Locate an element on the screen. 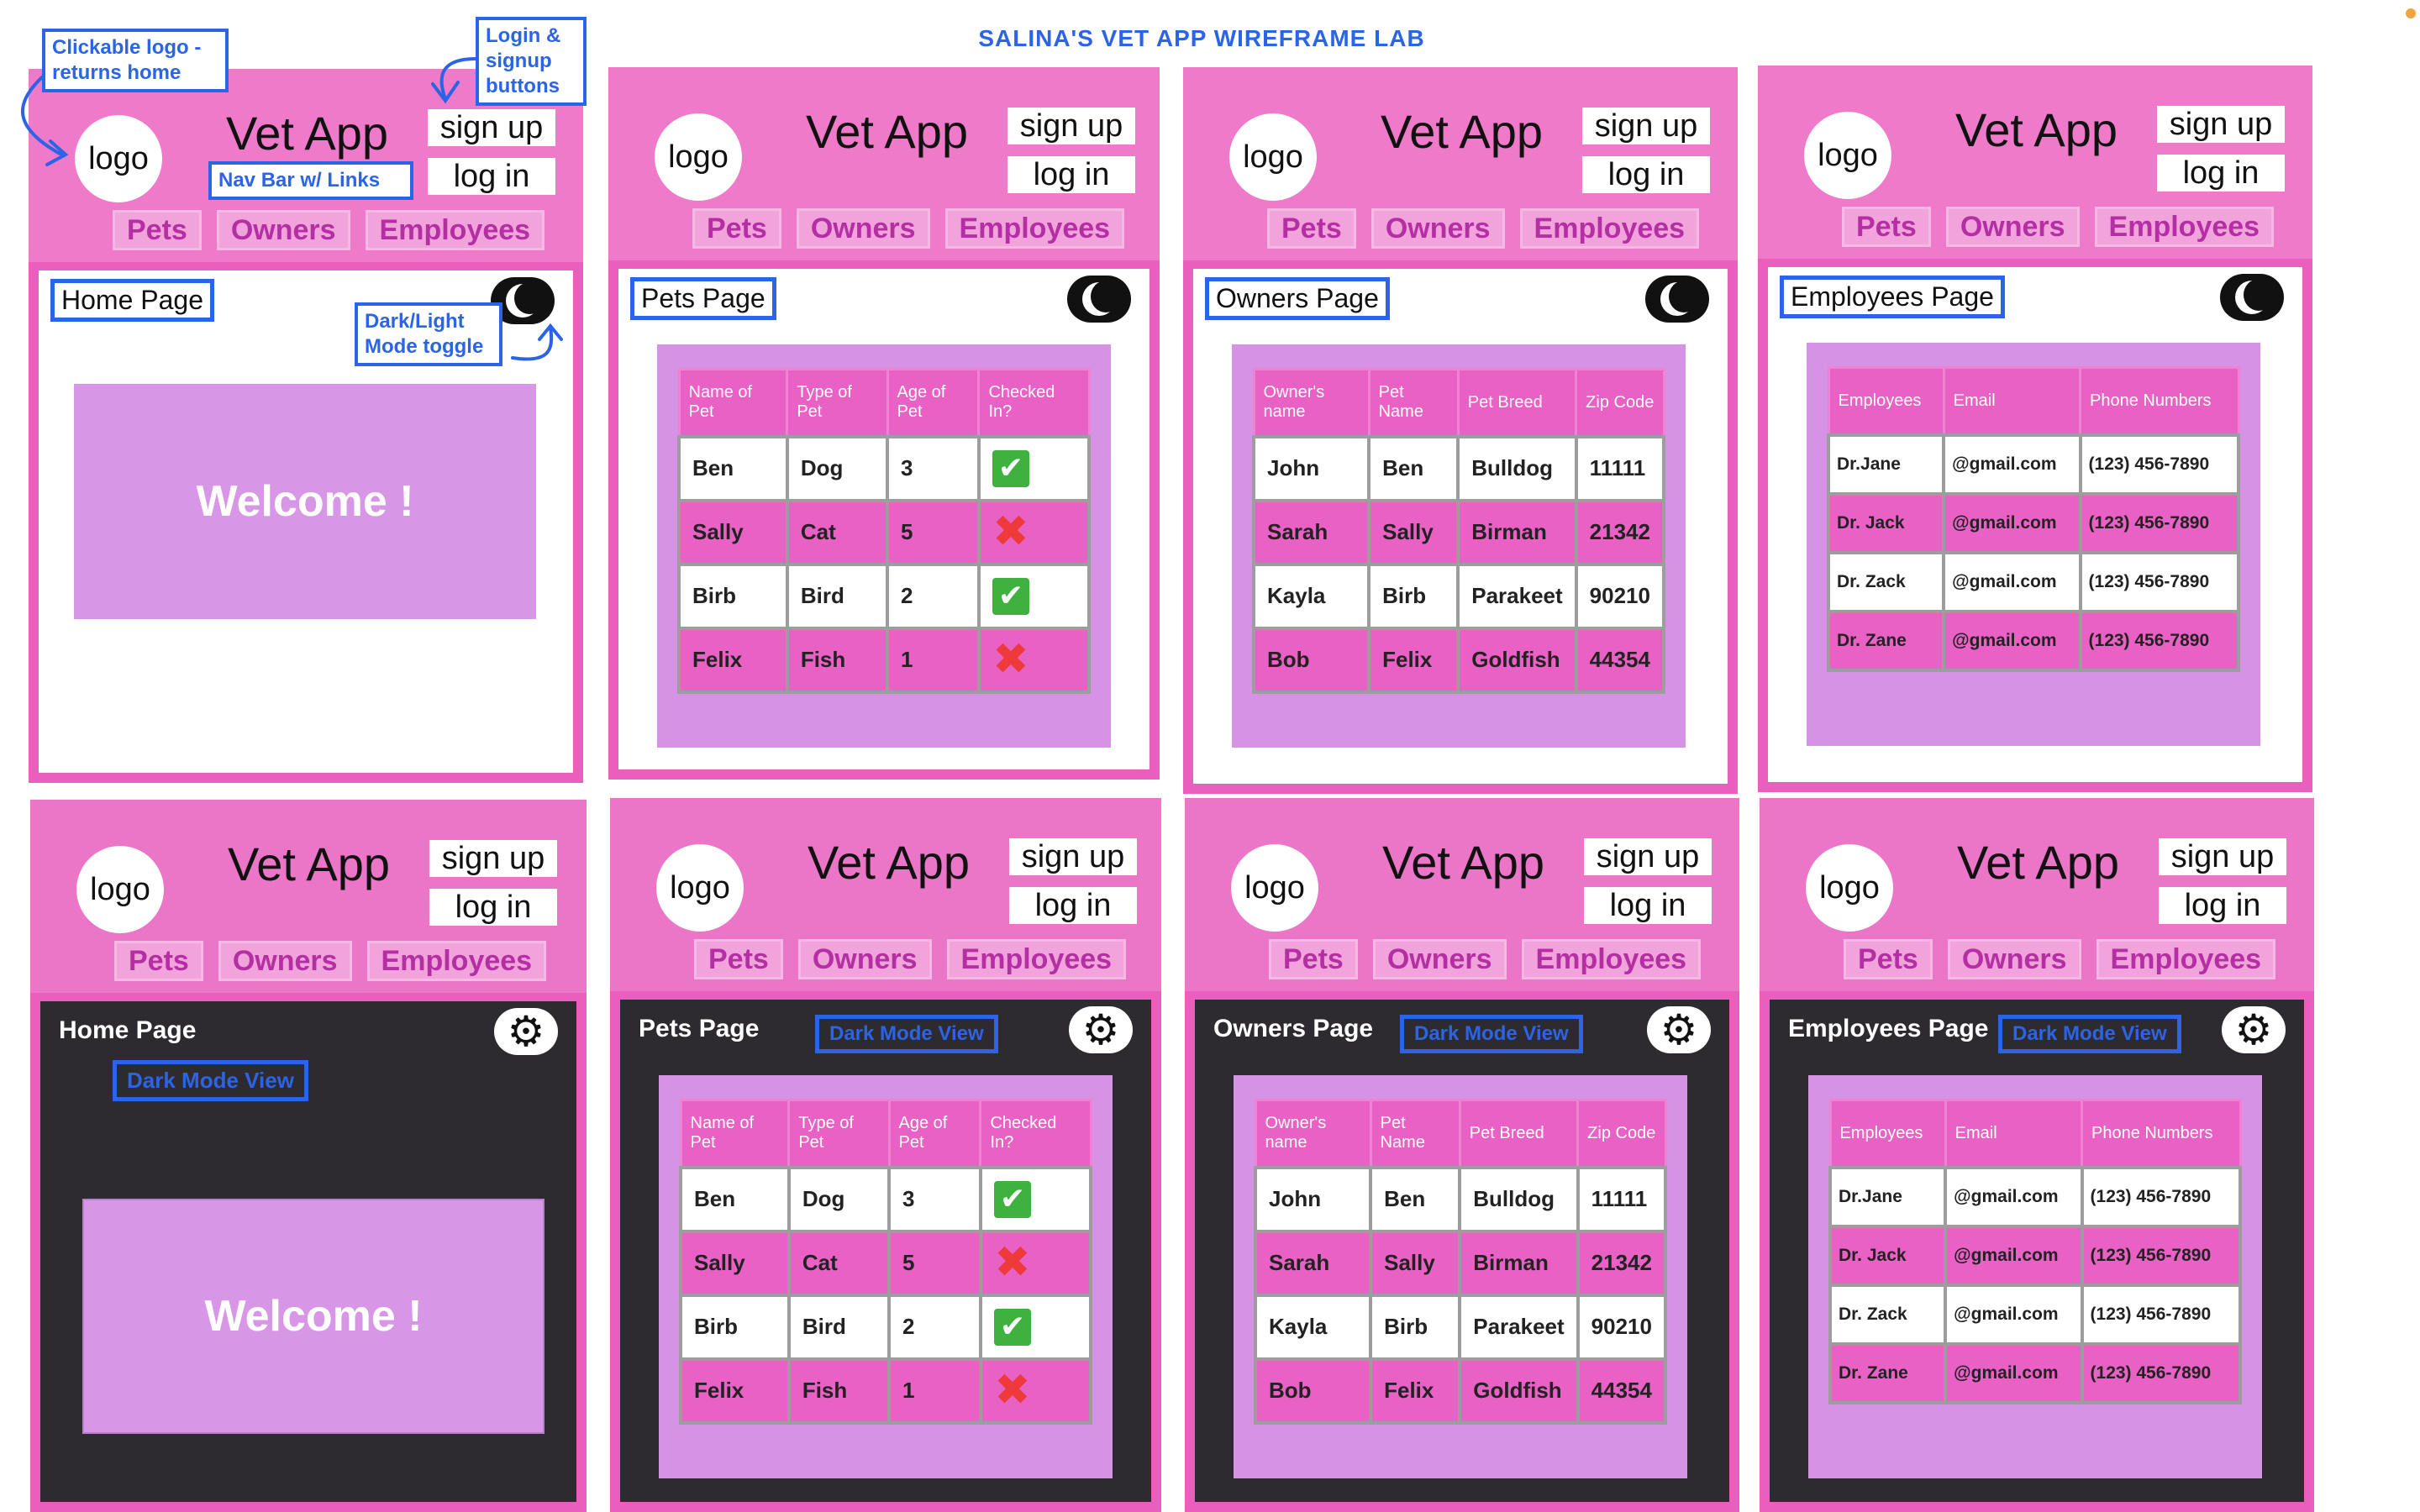  dark-mode-view-label: Dark Mode View is located at coordinates (2089, 1034).